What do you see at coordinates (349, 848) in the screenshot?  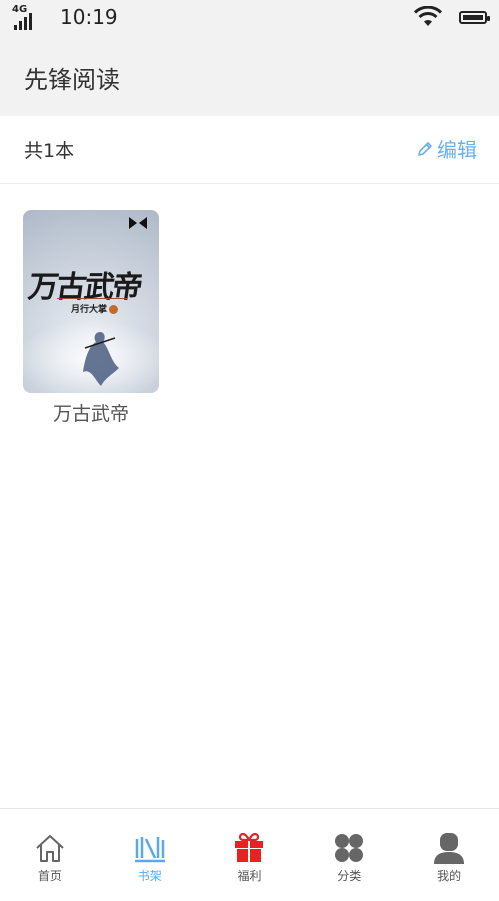 I see `category-icon` at bounding box center [349, 848].